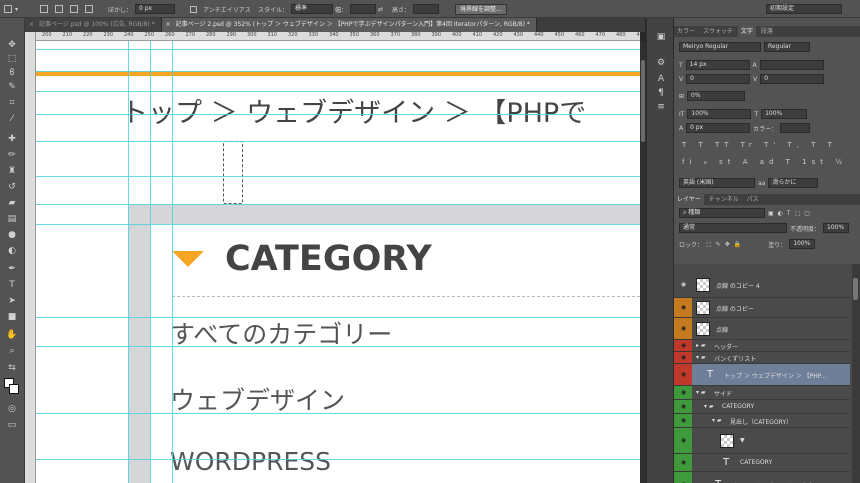  What do you see at coordinates (12, 317) in the screenshot?
I see `shape-tool-icon: ■` at bounding box center [12, 317].